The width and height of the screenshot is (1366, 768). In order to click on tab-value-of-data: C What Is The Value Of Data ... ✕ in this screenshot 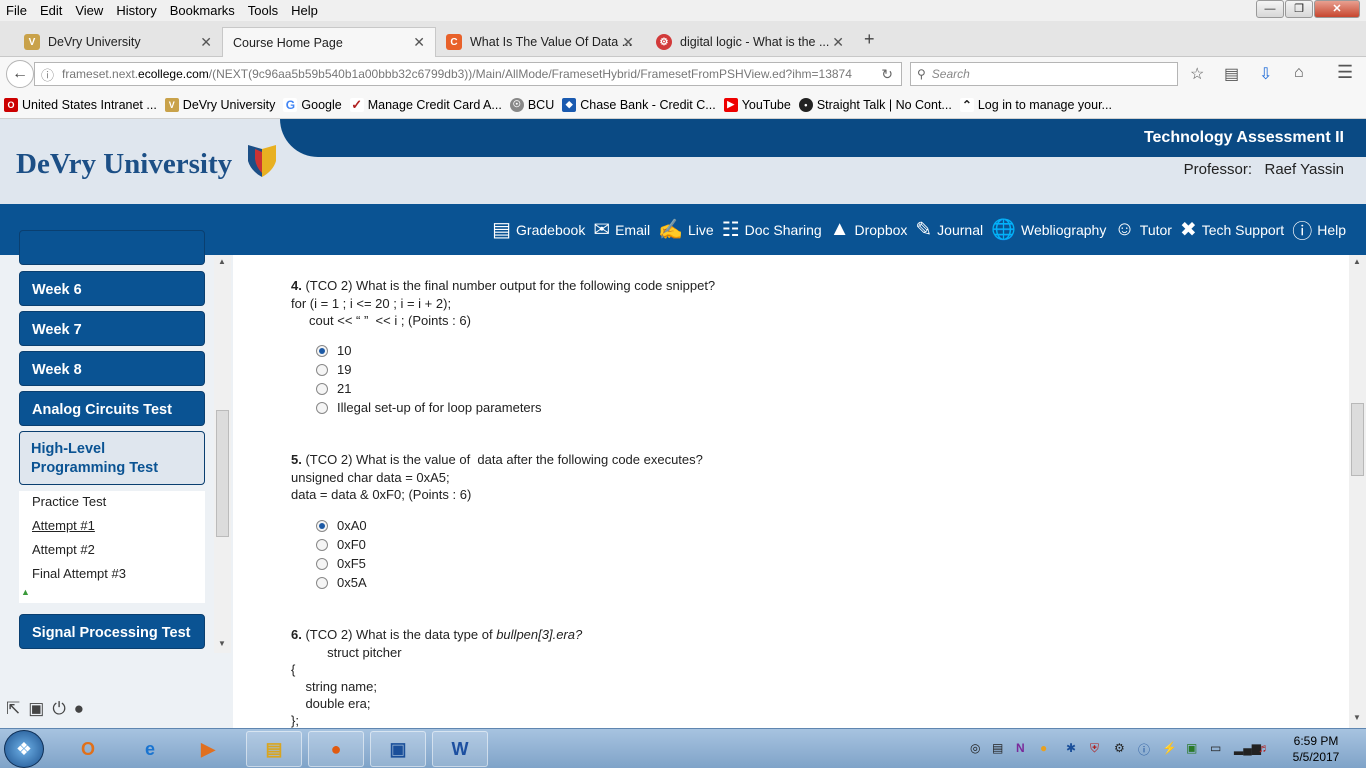, I will do `click(540, 42)`.